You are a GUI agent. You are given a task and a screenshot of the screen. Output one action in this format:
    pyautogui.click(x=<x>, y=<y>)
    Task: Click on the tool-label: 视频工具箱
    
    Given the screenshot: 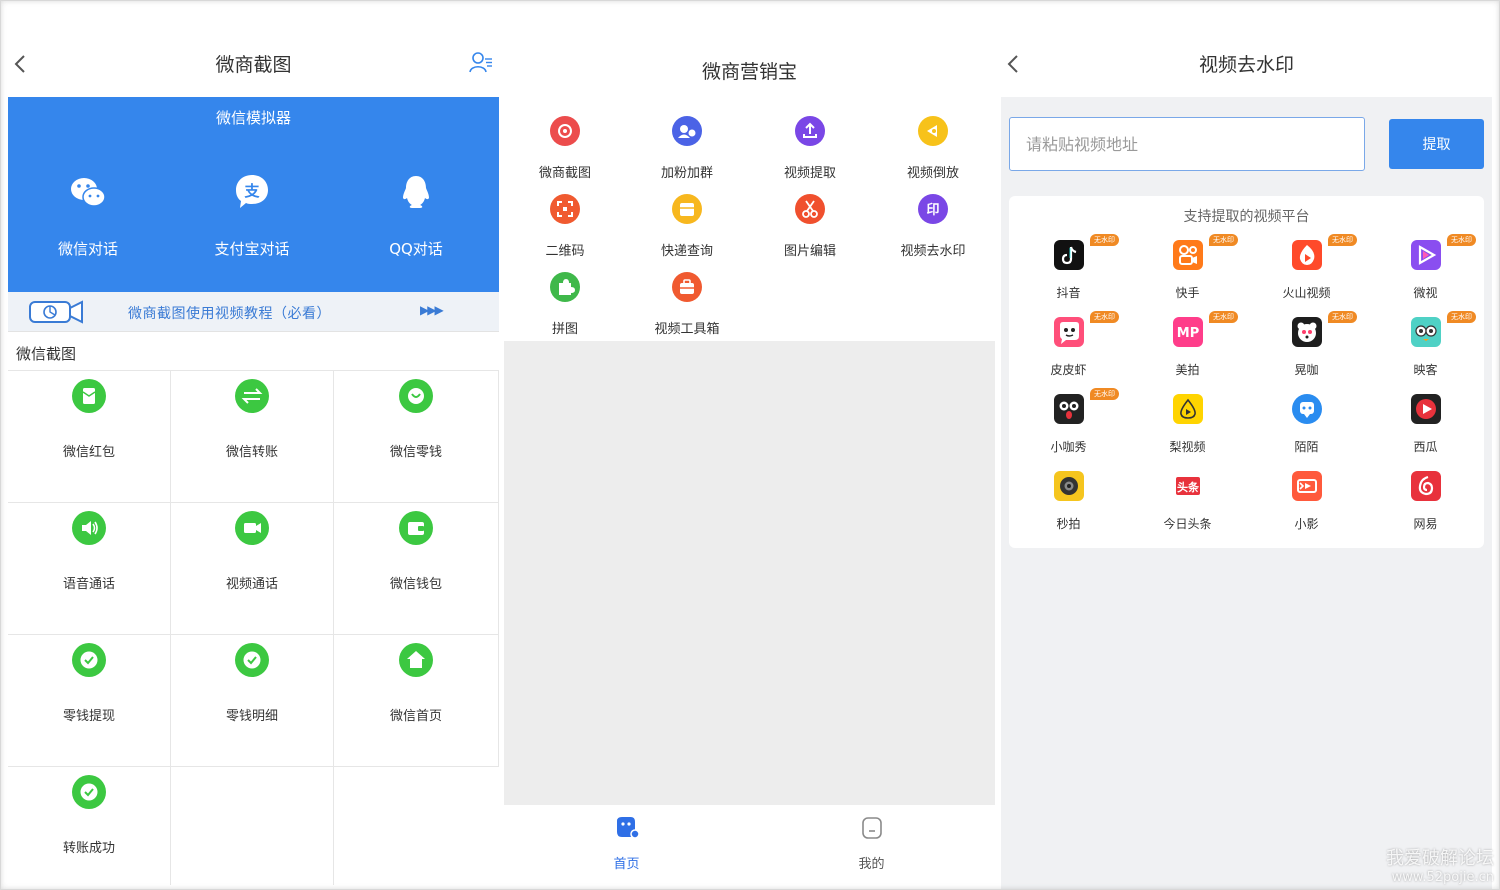 What is the action you would take?
    pyautogui.click(x=687, y=329)
    